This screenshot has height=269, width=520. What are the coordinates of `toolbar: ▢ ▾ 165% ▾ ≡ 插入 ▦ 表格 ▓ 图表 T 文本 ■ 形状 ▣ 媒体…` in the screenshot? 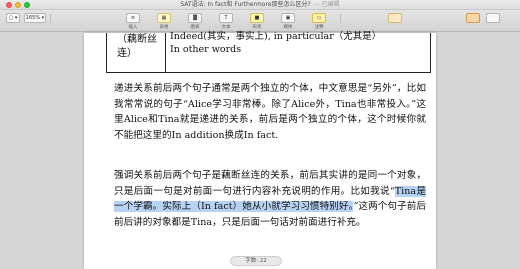 It's located at (260, 21).